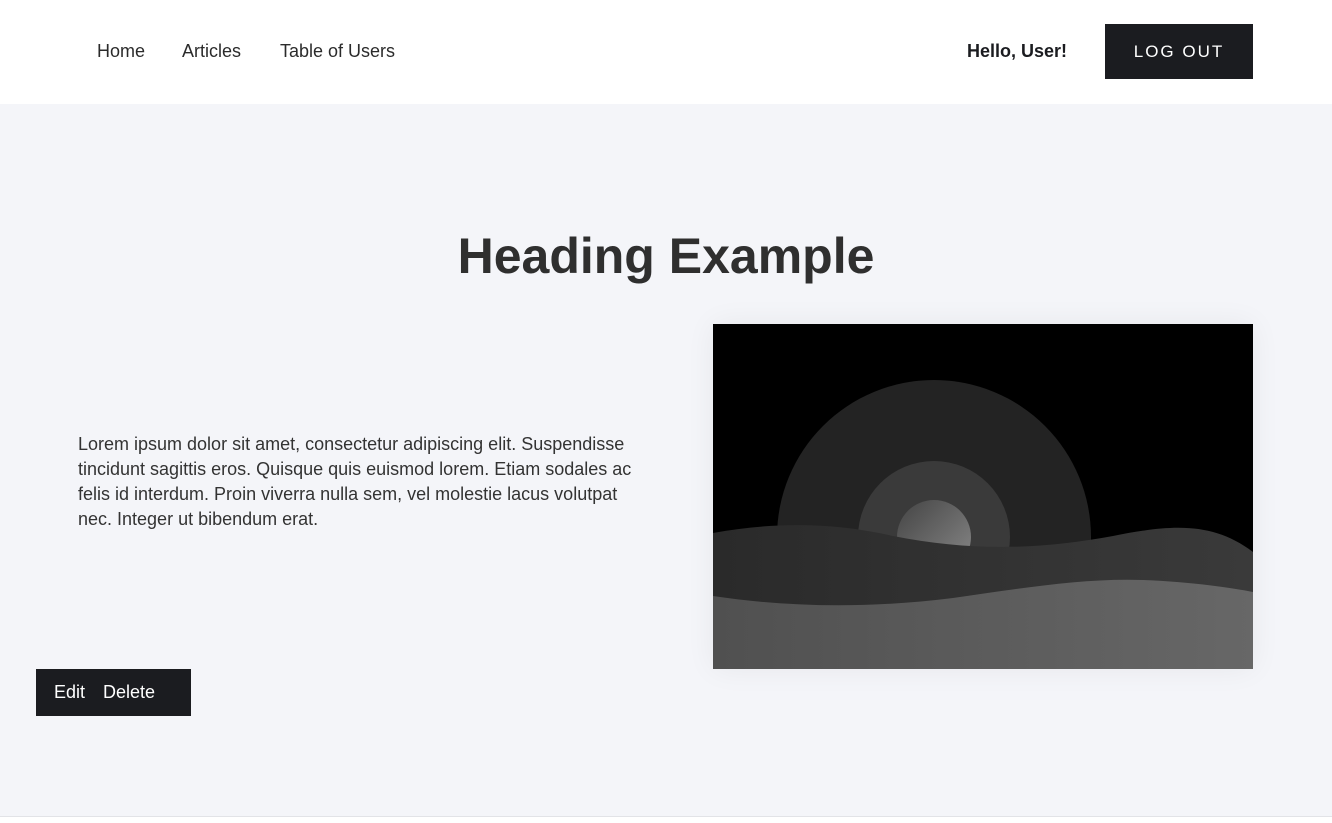 Image resolution: width=1332 pixels, height=823 pixels. What do you see at coordinates (1017, 51) in the screenshot?
I see `user-greeting: Hello, User!` at bounding box center [1017, 51].